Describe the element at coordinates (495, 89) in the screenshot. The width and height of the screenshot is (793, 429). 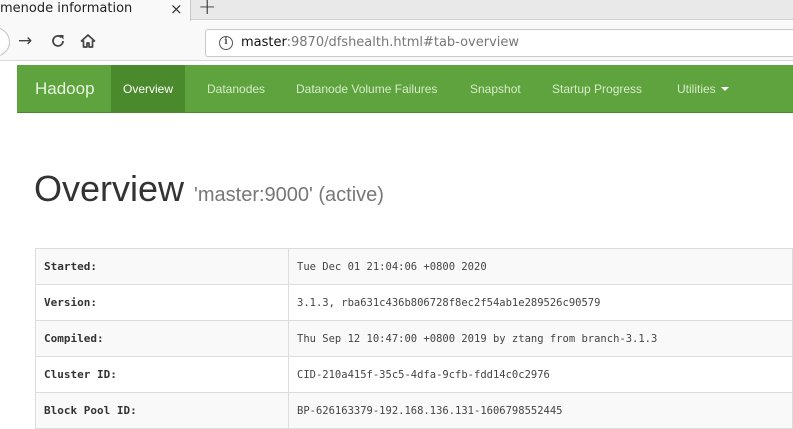
I see `nav-snapshot: Snapshot` at that location.